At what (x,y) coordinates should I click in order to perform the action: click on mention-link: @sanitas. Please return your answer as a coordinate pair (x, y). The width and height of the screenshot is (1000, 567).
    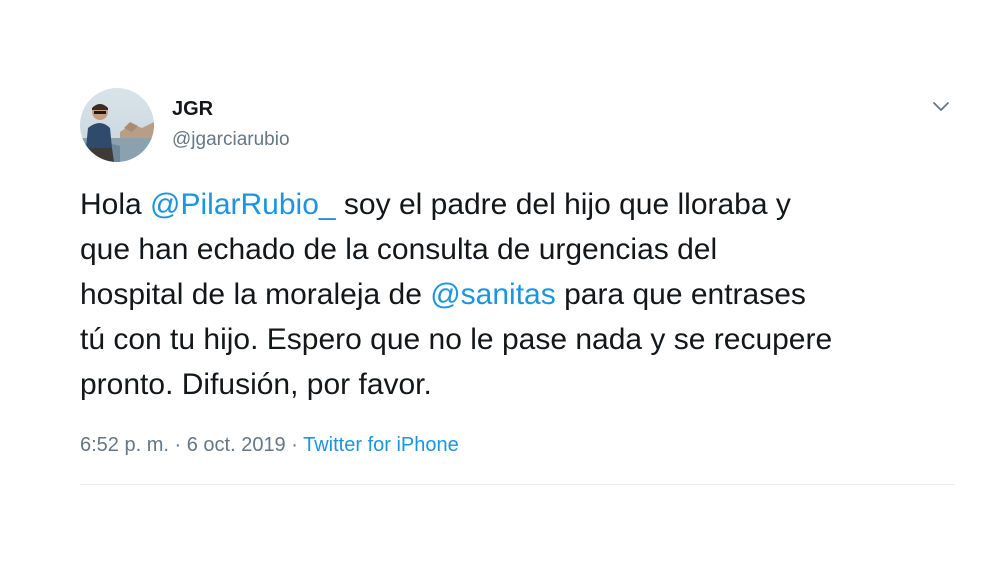
    Looking at the image, I should click on (493, 294).